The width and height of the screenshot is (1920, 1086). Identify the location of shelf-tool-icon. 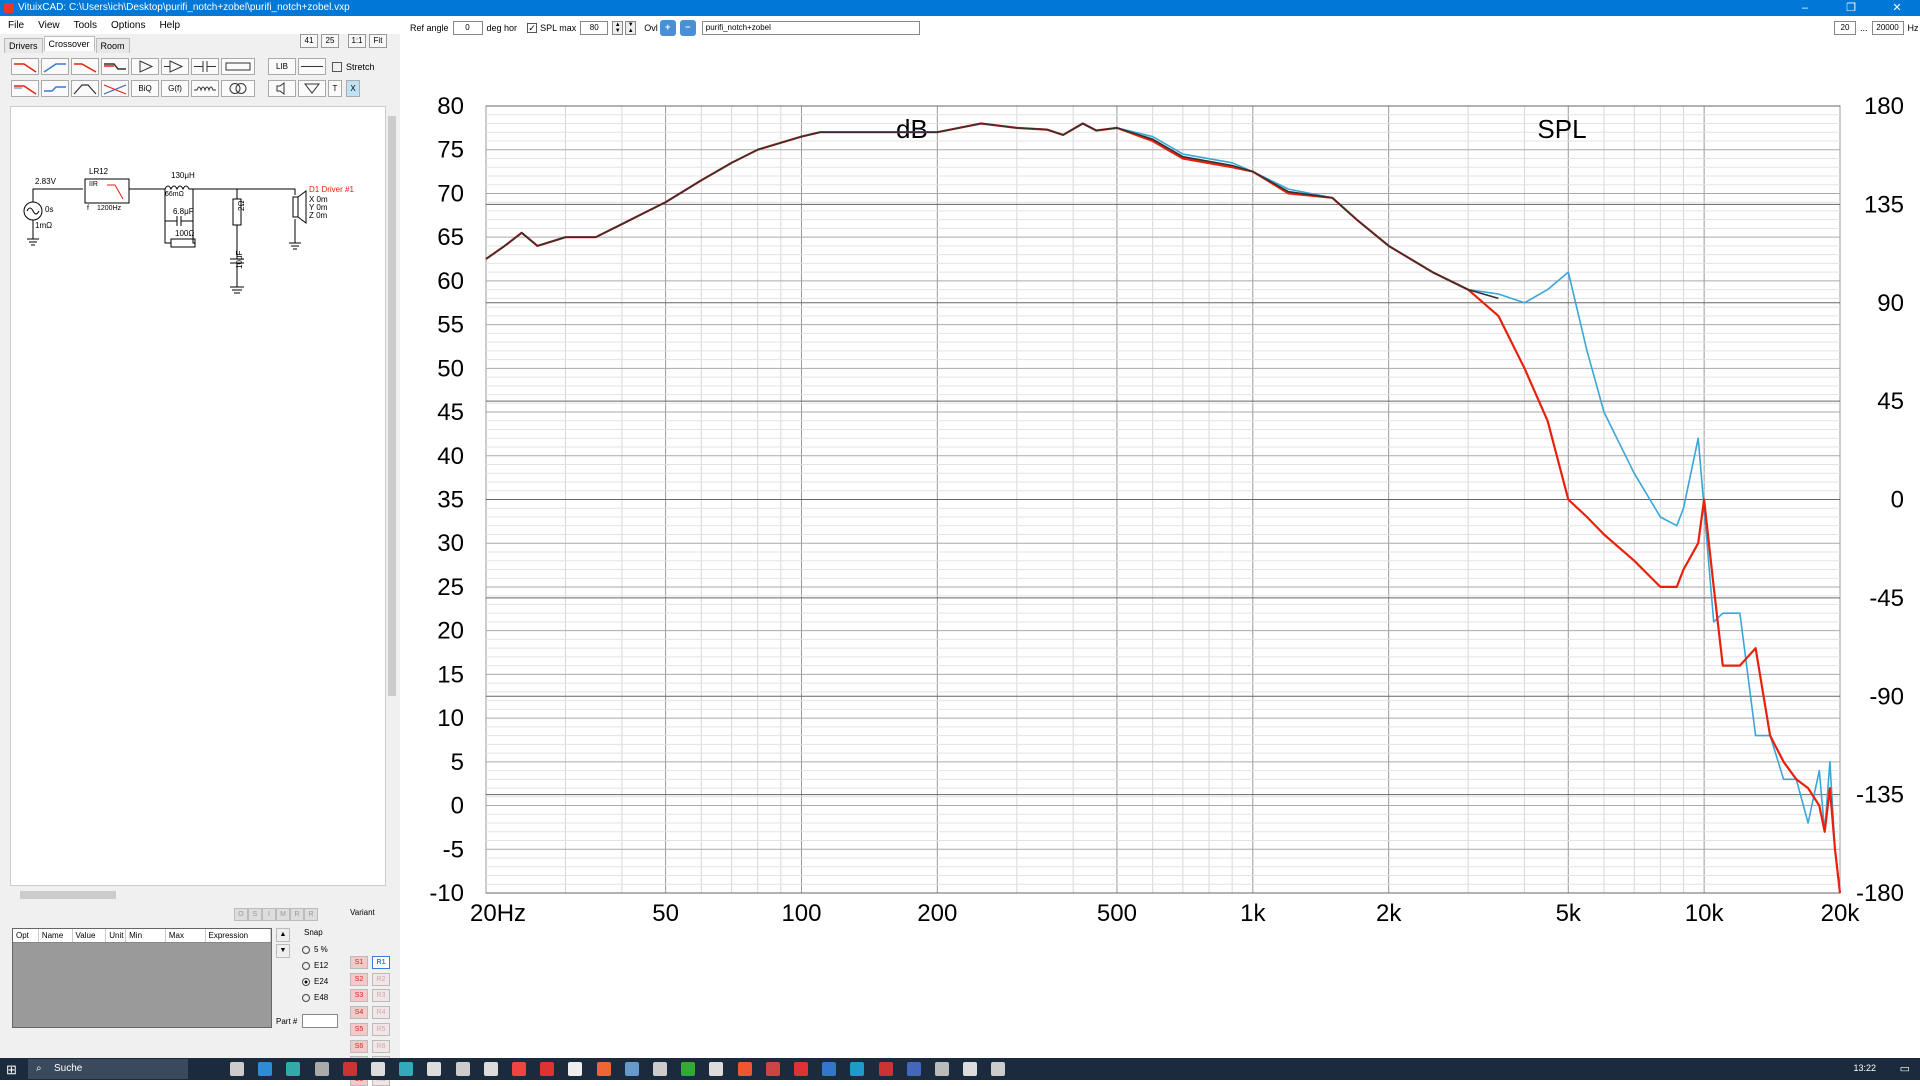
(115, 66).